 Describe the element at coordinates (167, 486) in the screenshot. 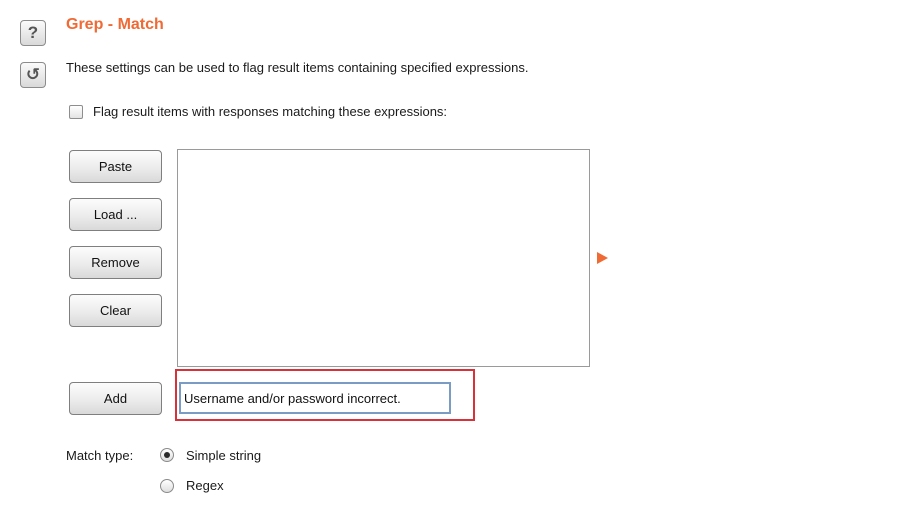

I see `regex-radio` at that location.